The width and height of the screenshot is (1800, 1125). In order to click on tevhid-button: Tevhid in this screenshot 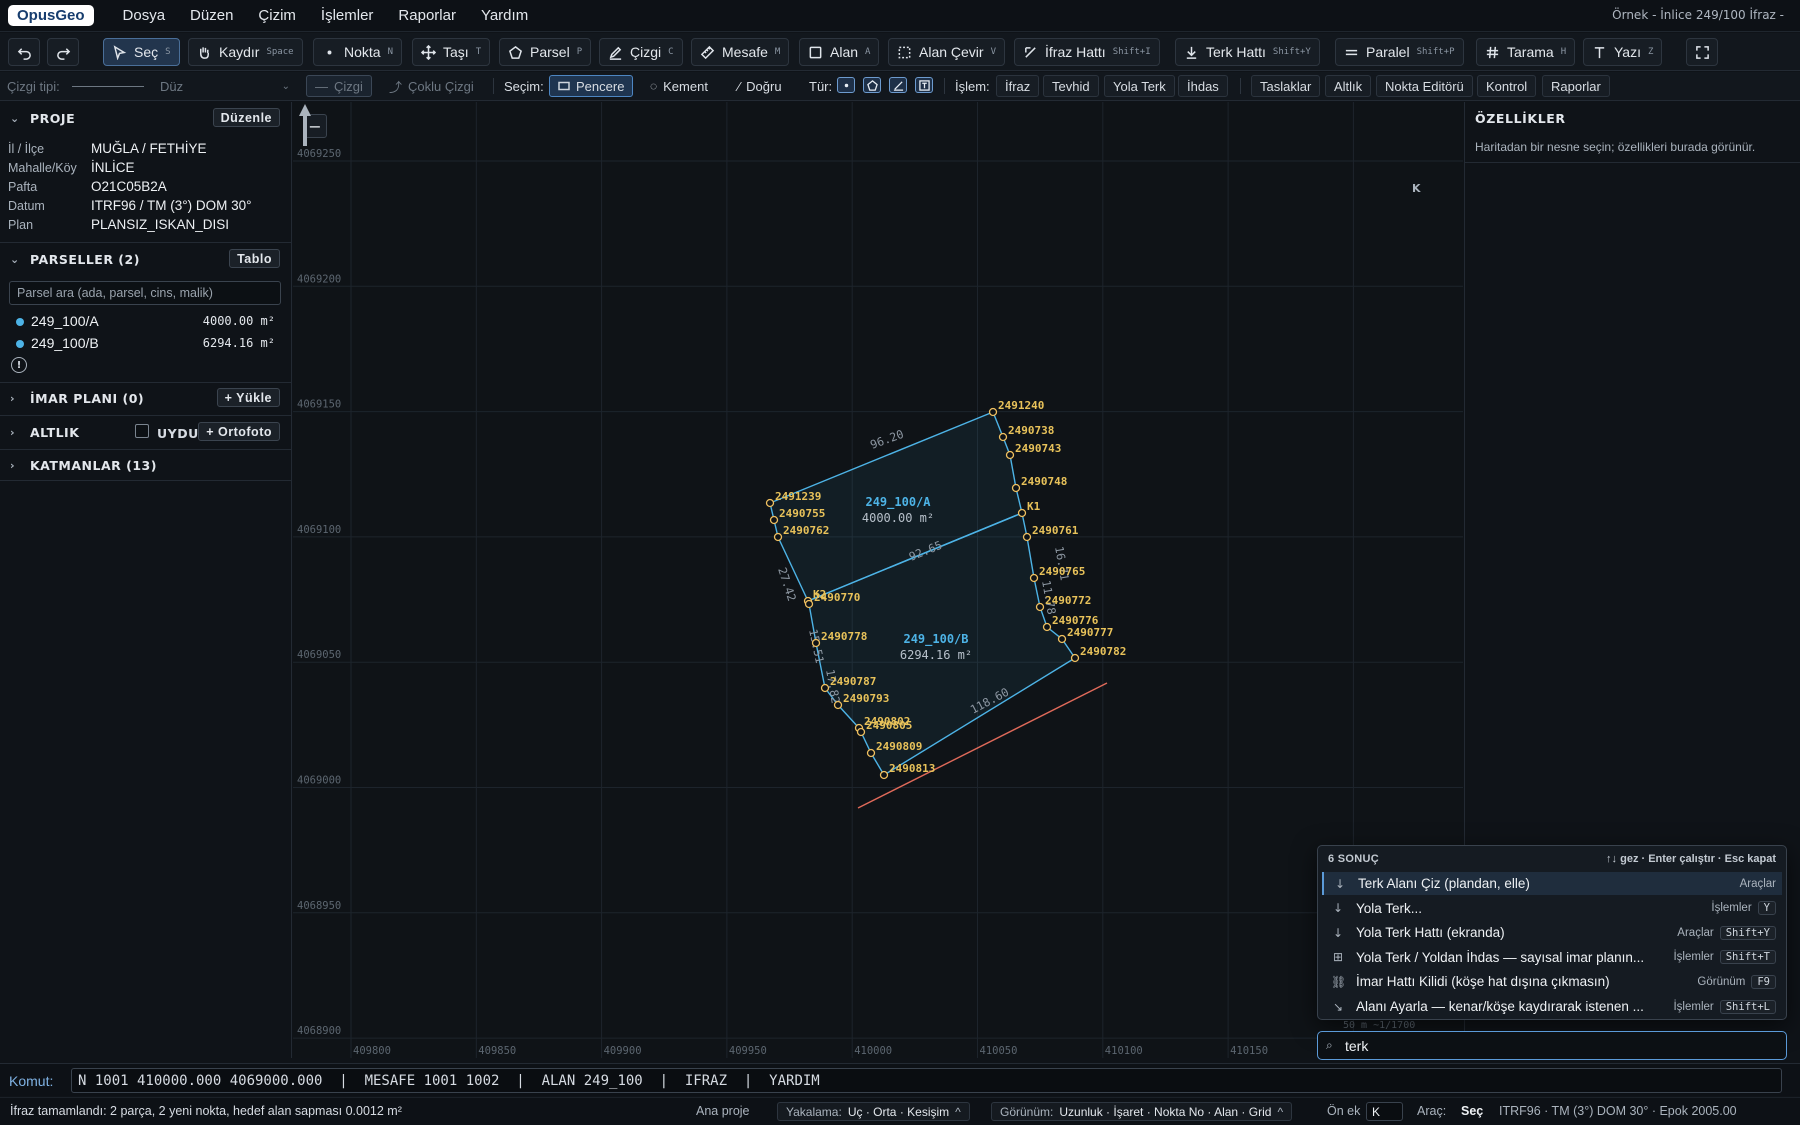, I will do `click(1071, 86)`.